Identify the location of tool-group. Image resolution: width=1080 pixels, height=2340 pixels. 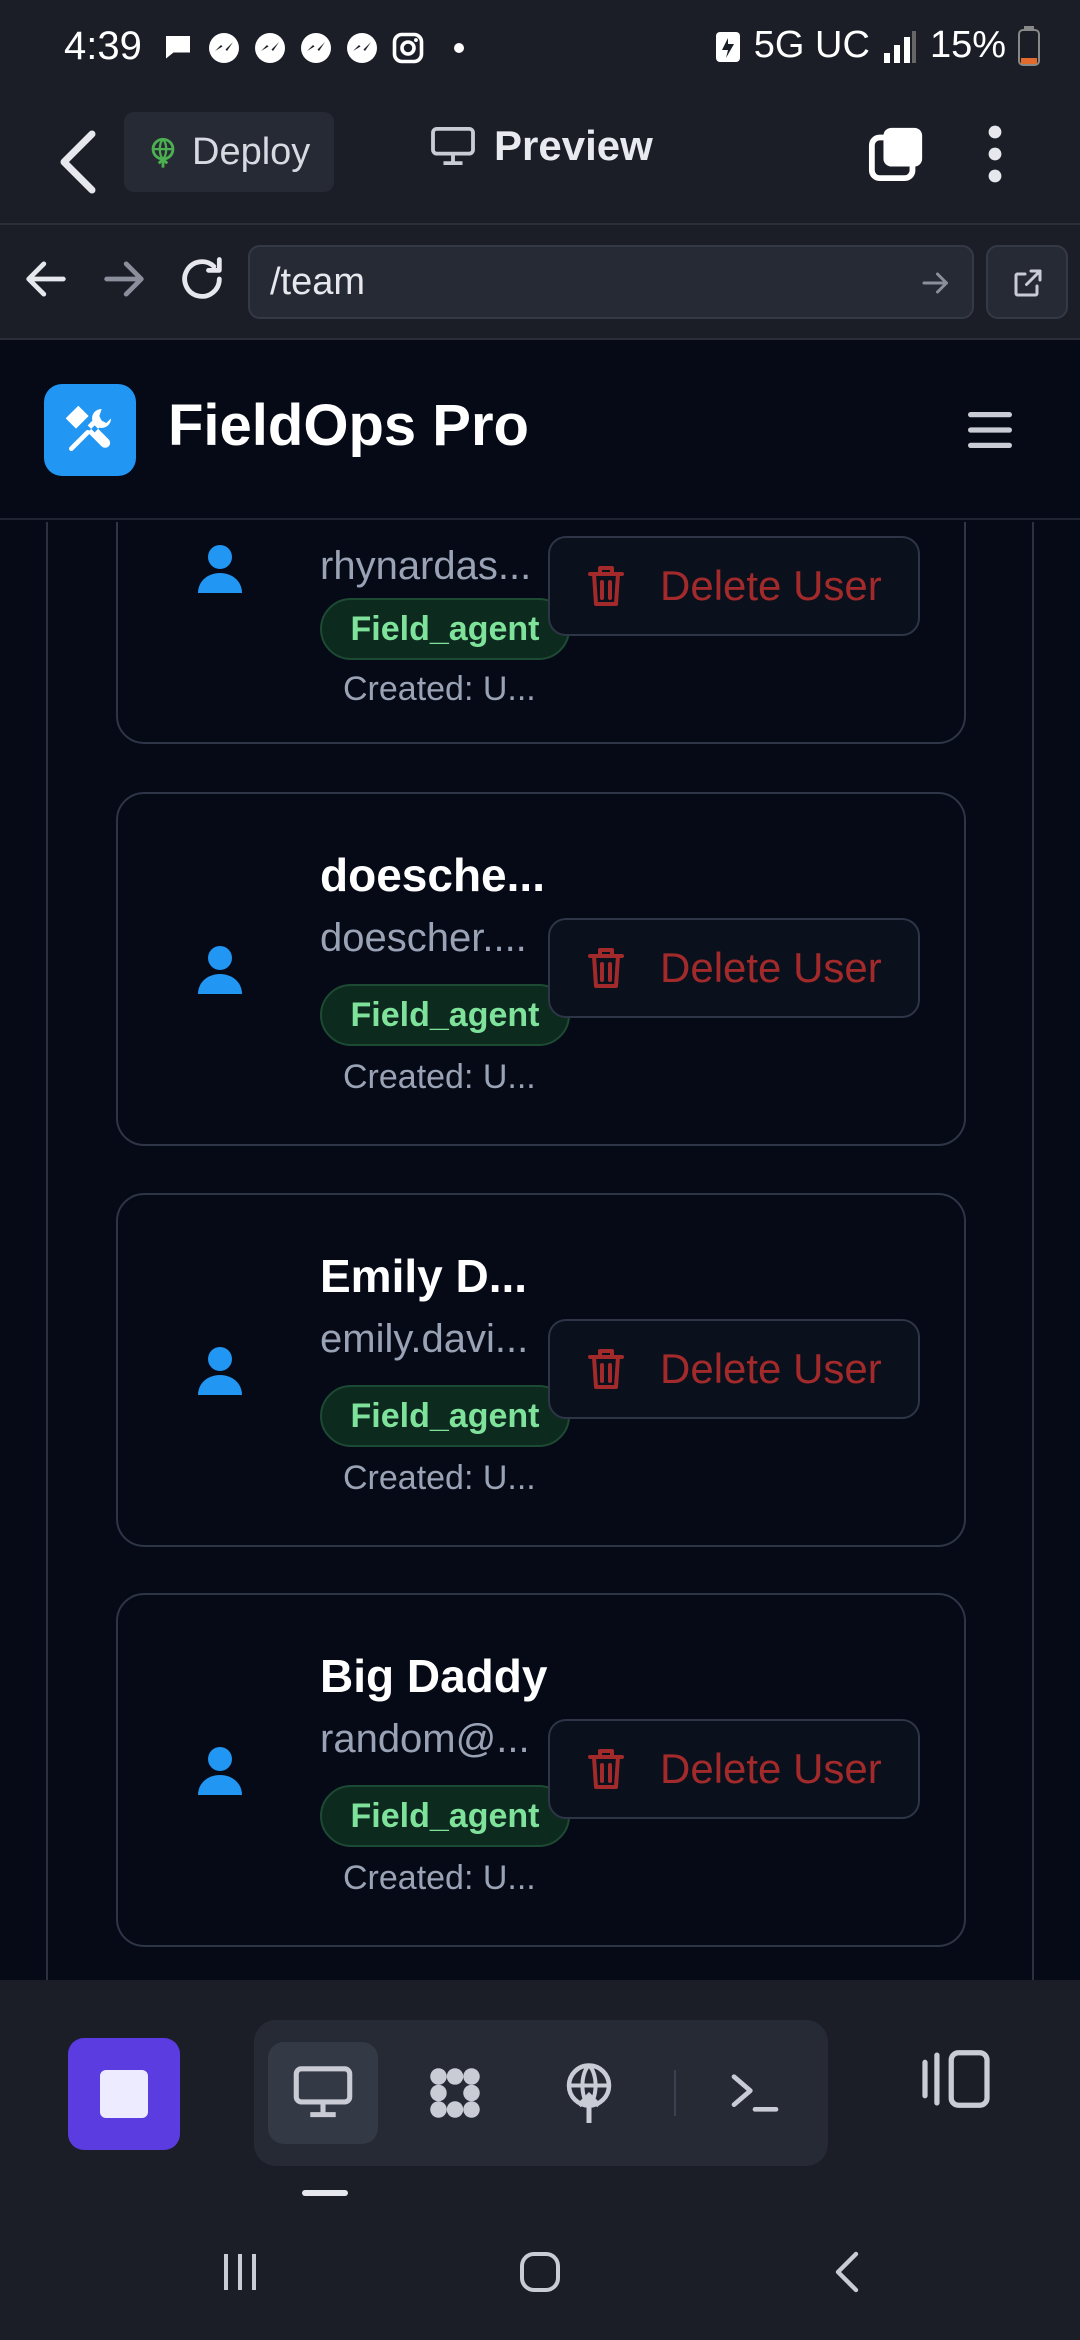
(541, 2093).